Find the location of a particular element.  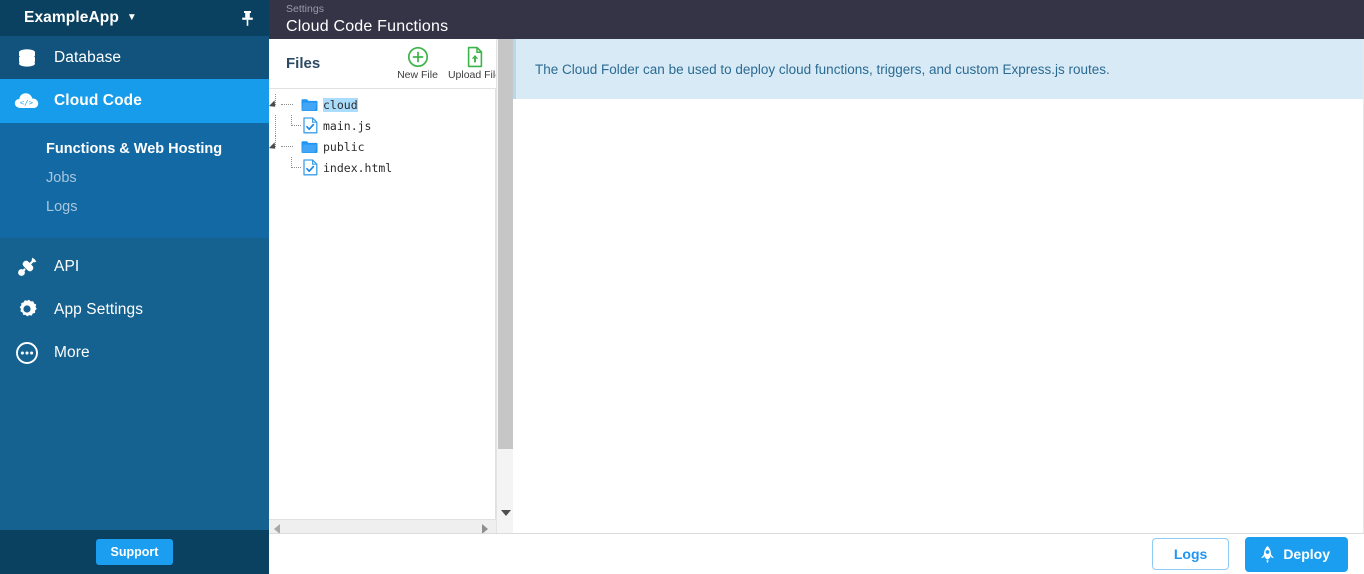

plus-circle-icon is located at coordinates (417, 57).